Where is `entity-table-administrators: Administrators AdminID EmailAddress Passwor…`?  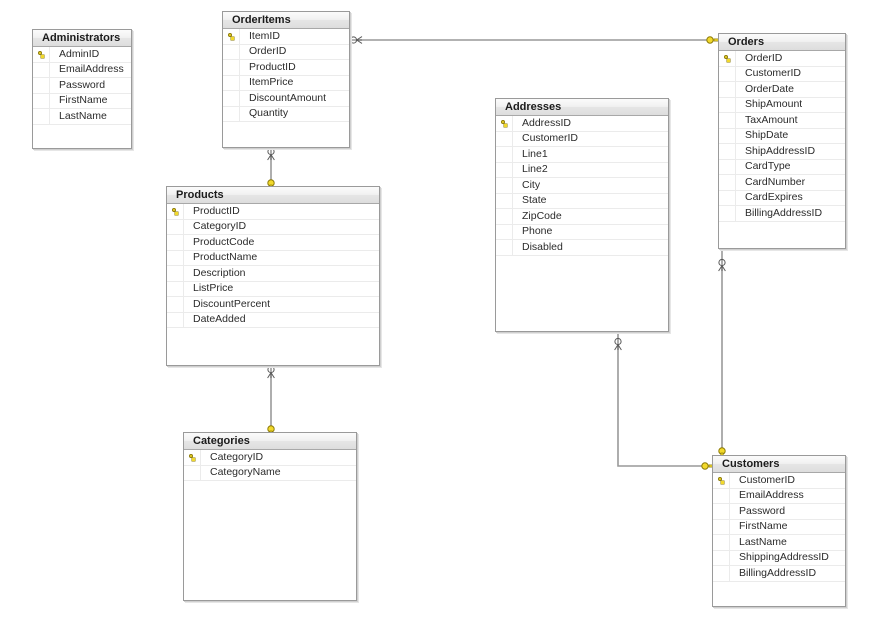
entity-table-administrators: Administrators AdminID EmailAddress Passwor… is located at coordinates (82, 89).